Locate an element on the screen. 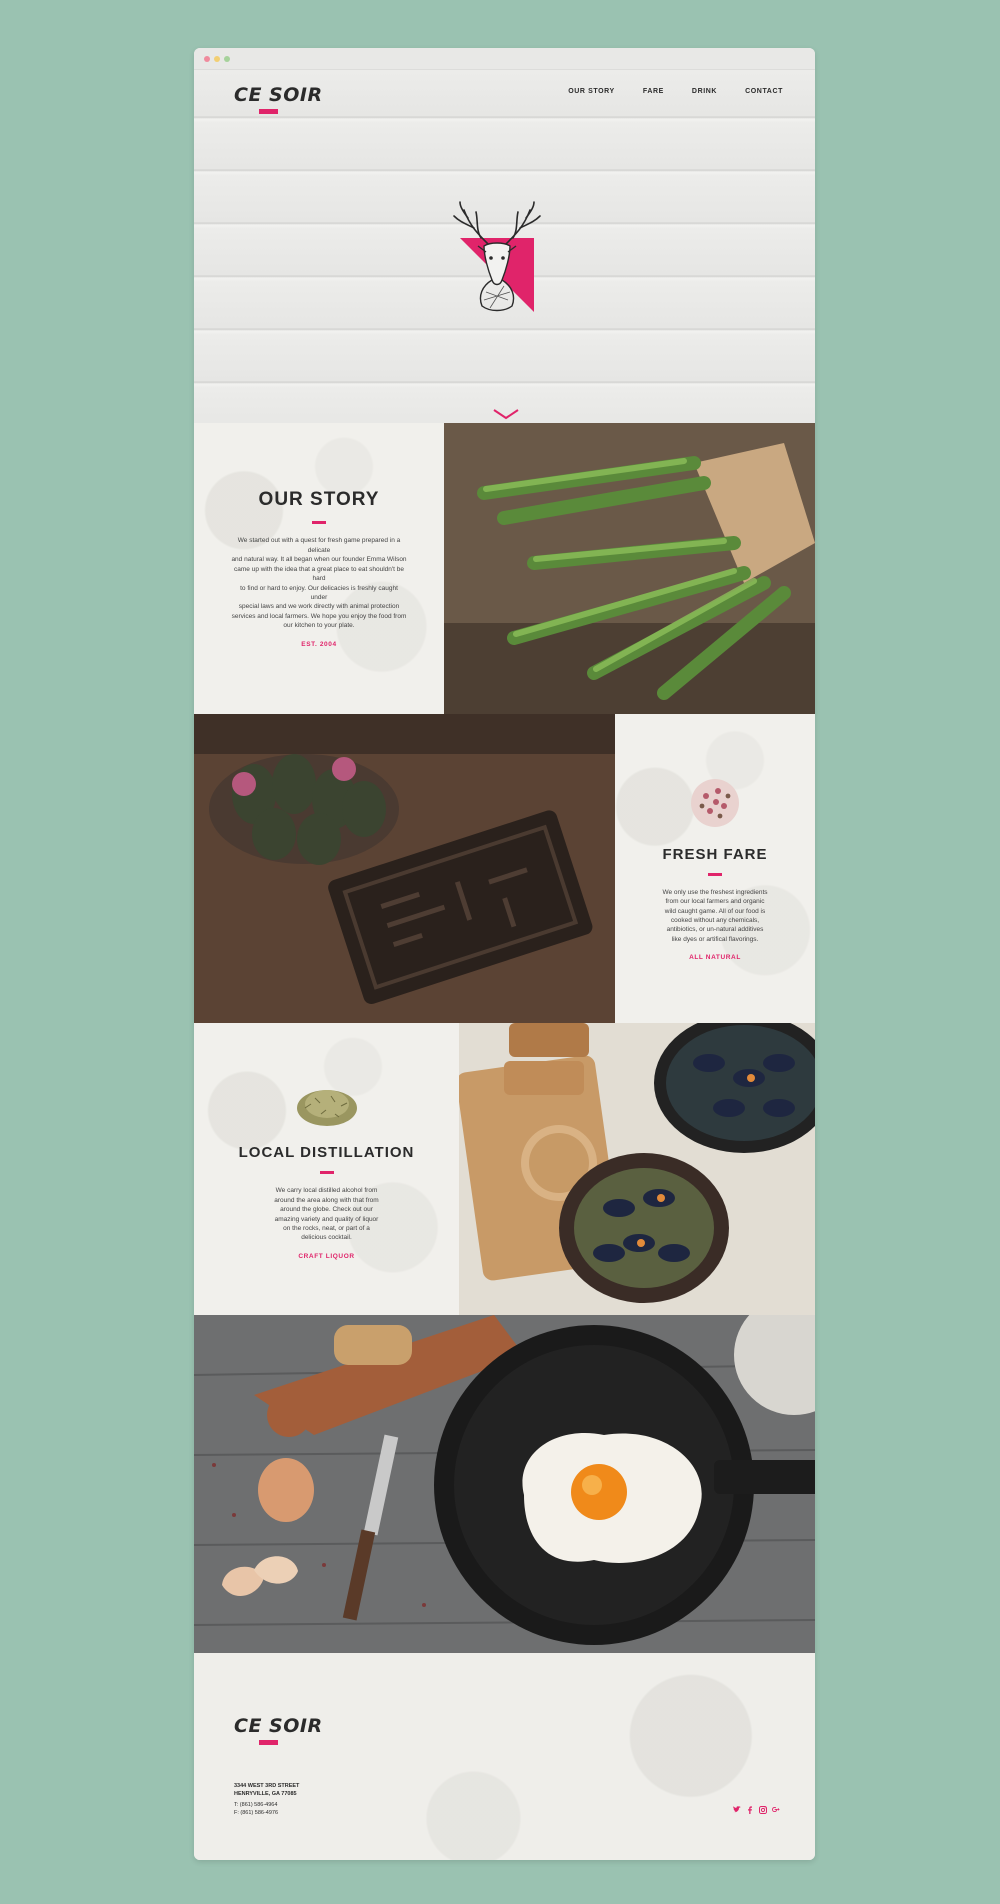 This screenshot has height=1904, width=1000. google-plus-icon is located at coordinates (776, 1807).